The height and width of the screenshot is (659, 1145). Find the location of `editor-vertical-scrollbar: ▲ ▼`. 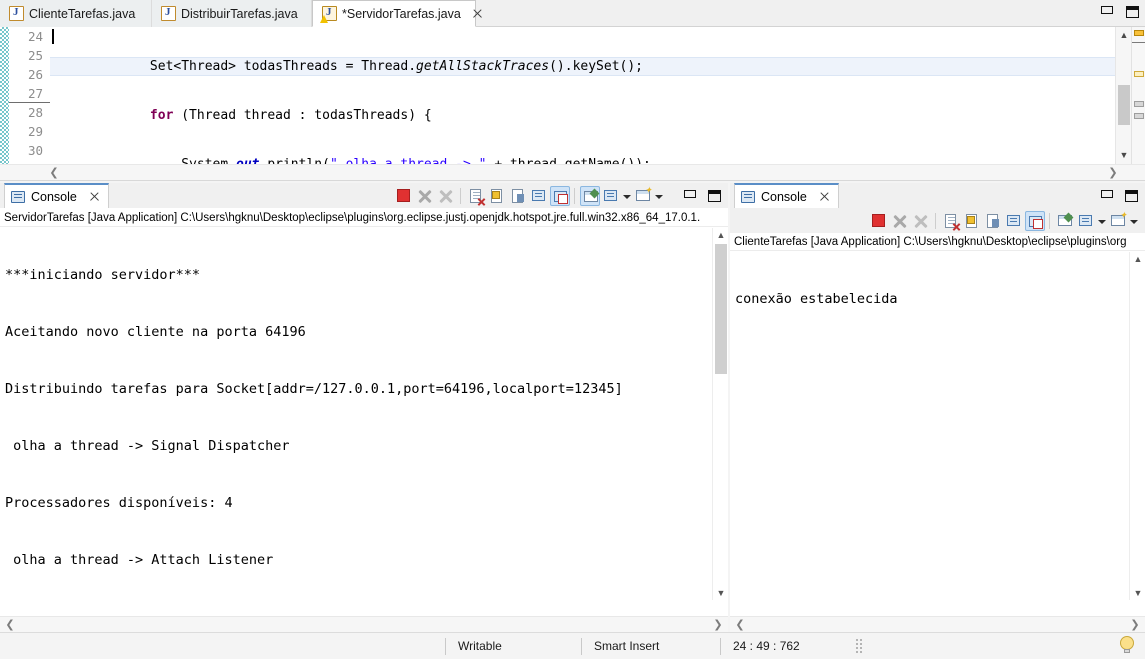

editor-vertical-scrollbar: ▲ ▼ is located at coordinates (1123, 95).